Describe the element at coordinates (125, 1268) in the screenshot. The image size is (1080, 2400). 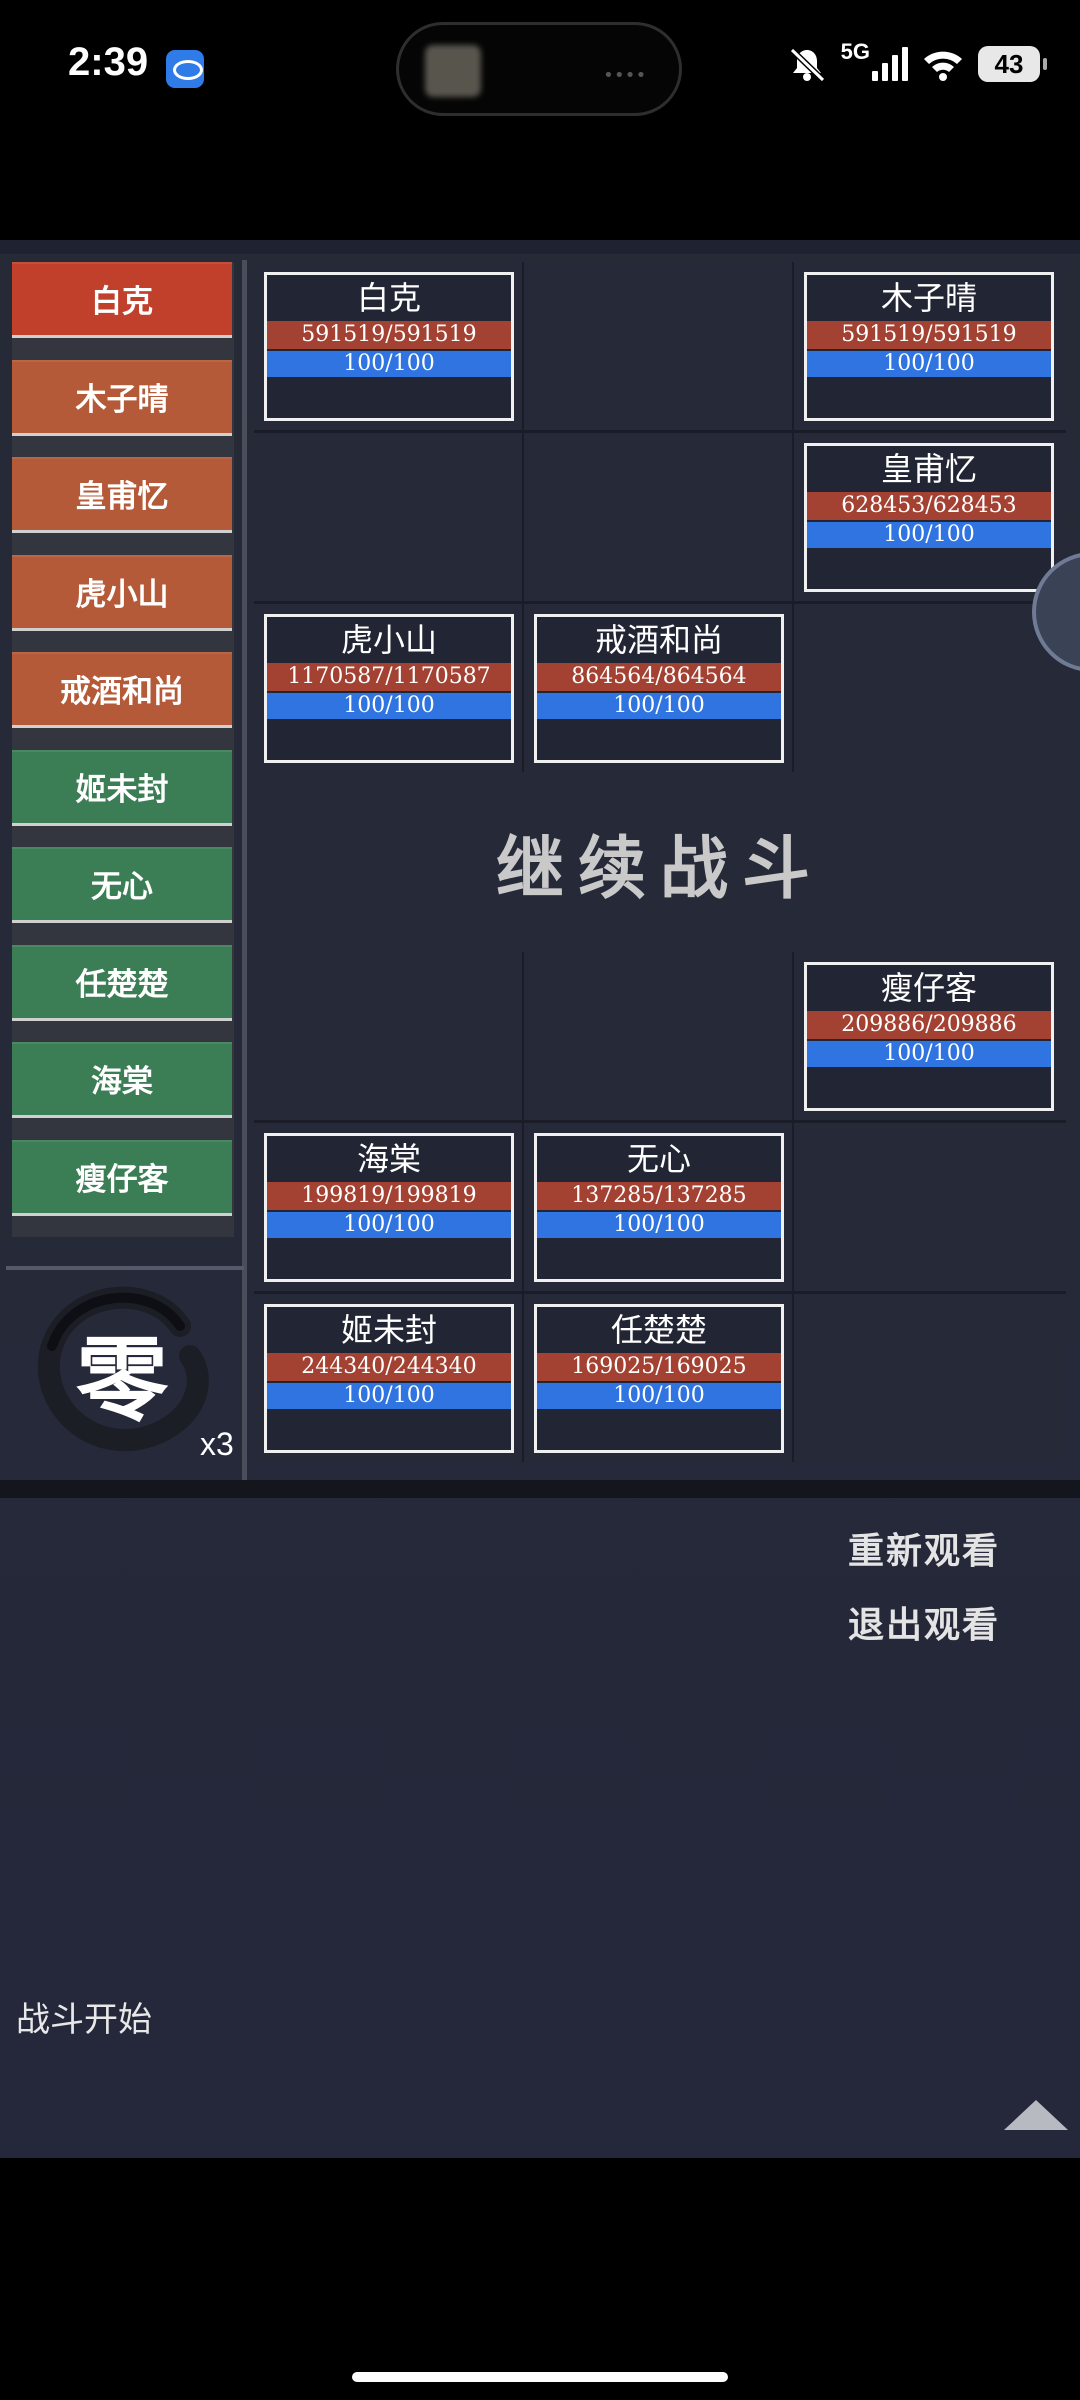
I see `roster-bottom-divider` at that location.